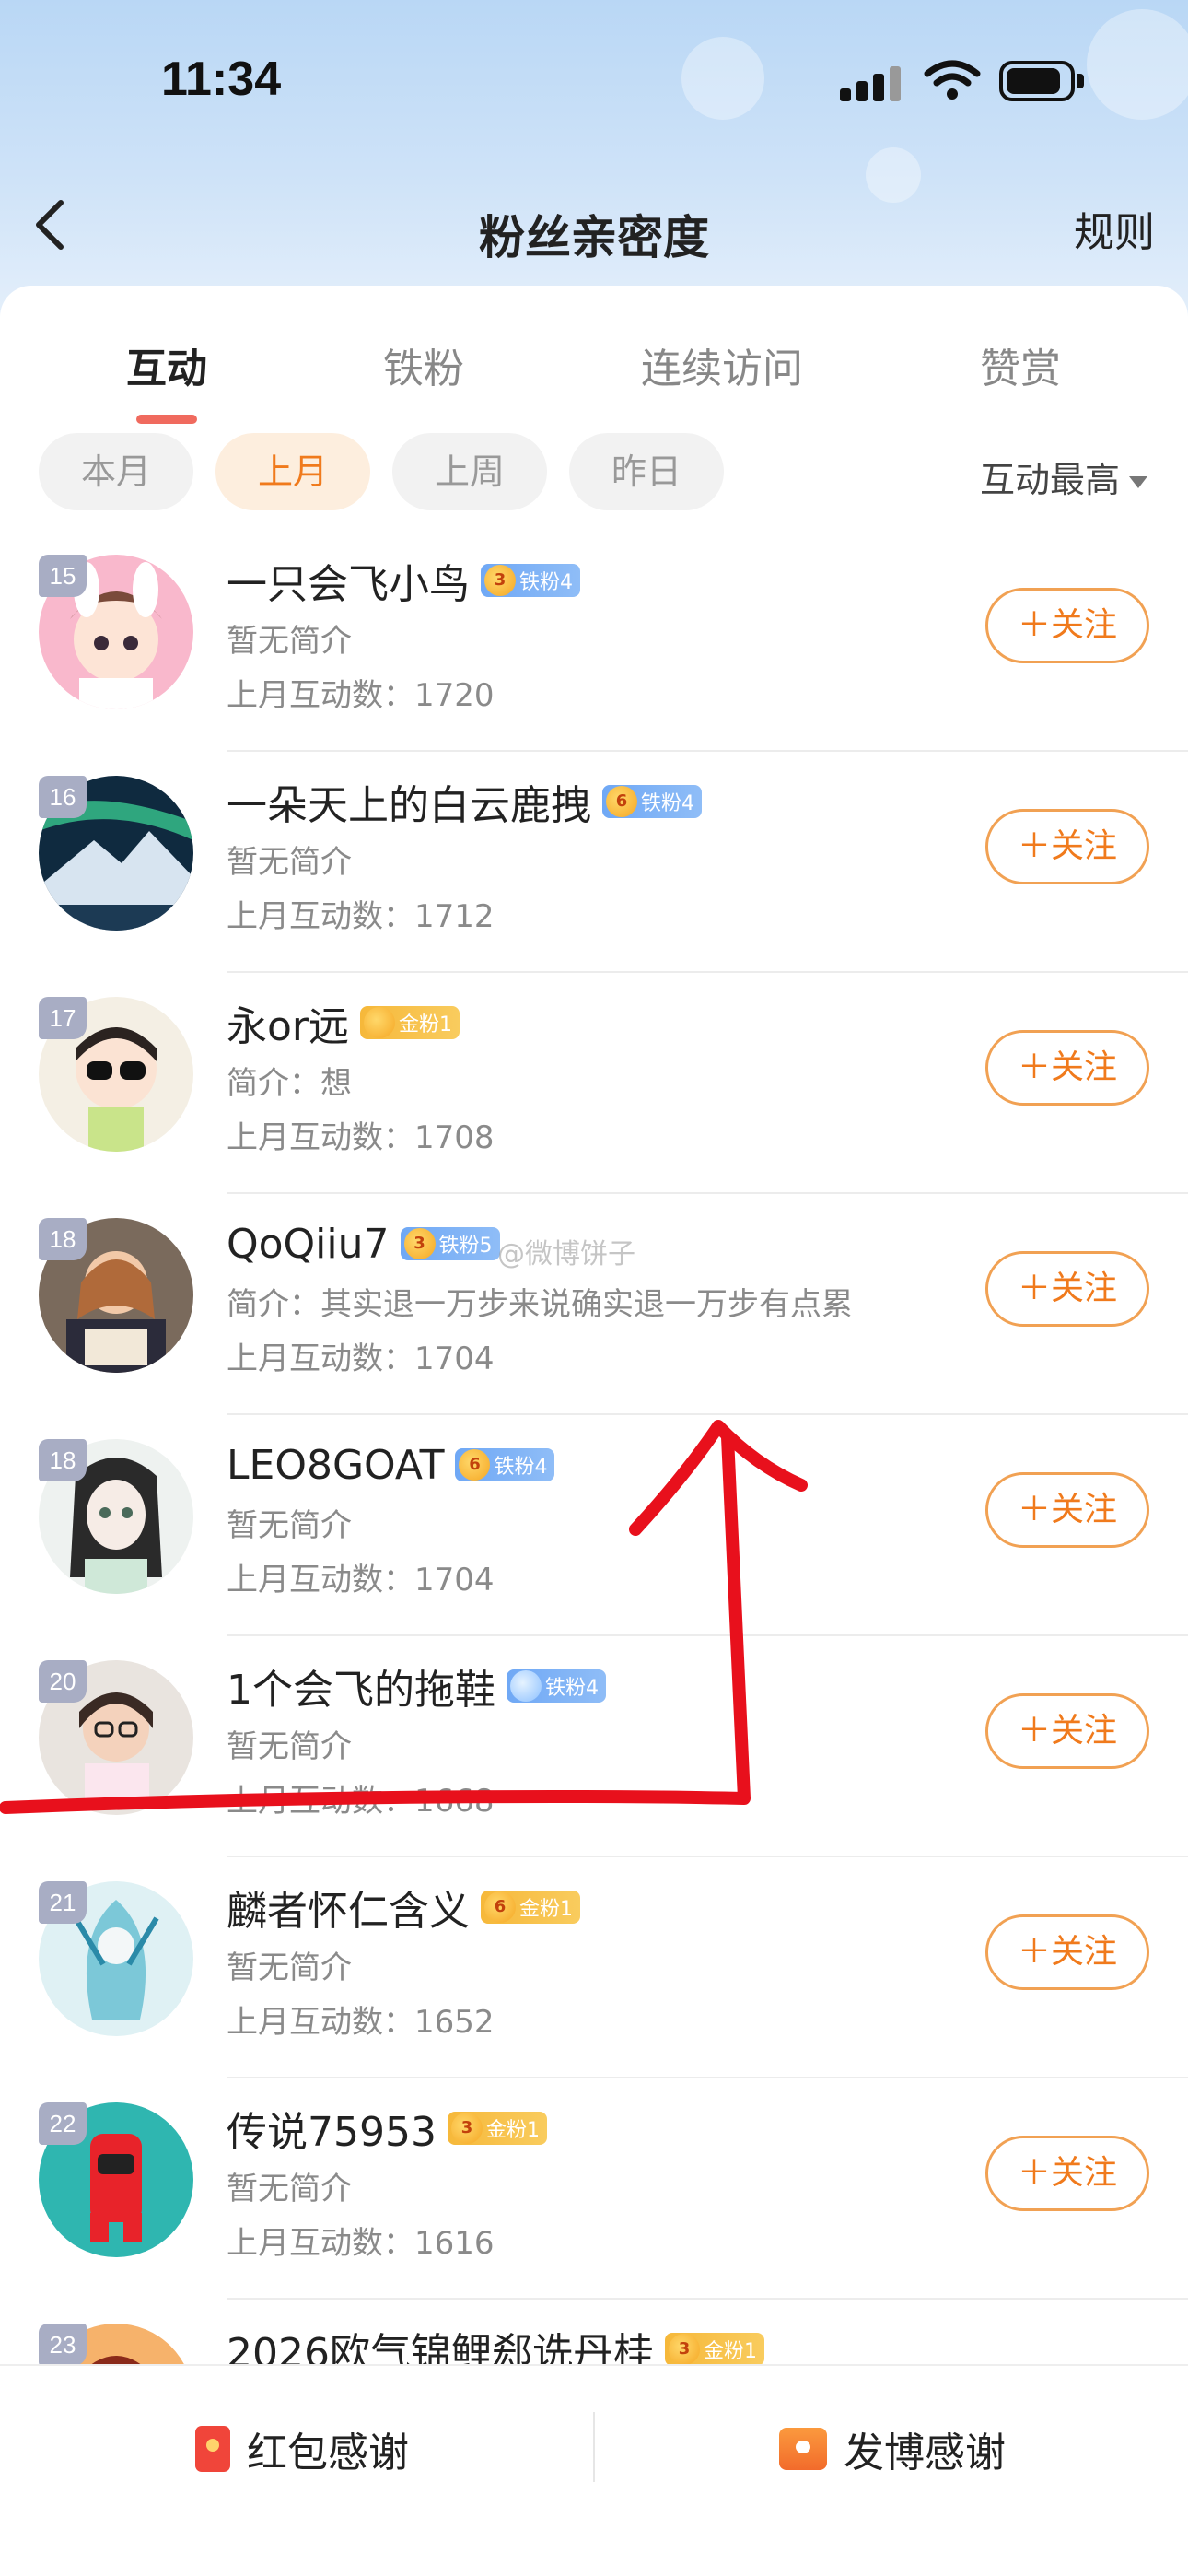 The image size is (1188, 2576). Describe the element at coordinates (594, 1083) in the screenshot. I see `list-item: 17 永or远 金粉1 简介：想 上月互动数：1708 ＋关注` at that location.